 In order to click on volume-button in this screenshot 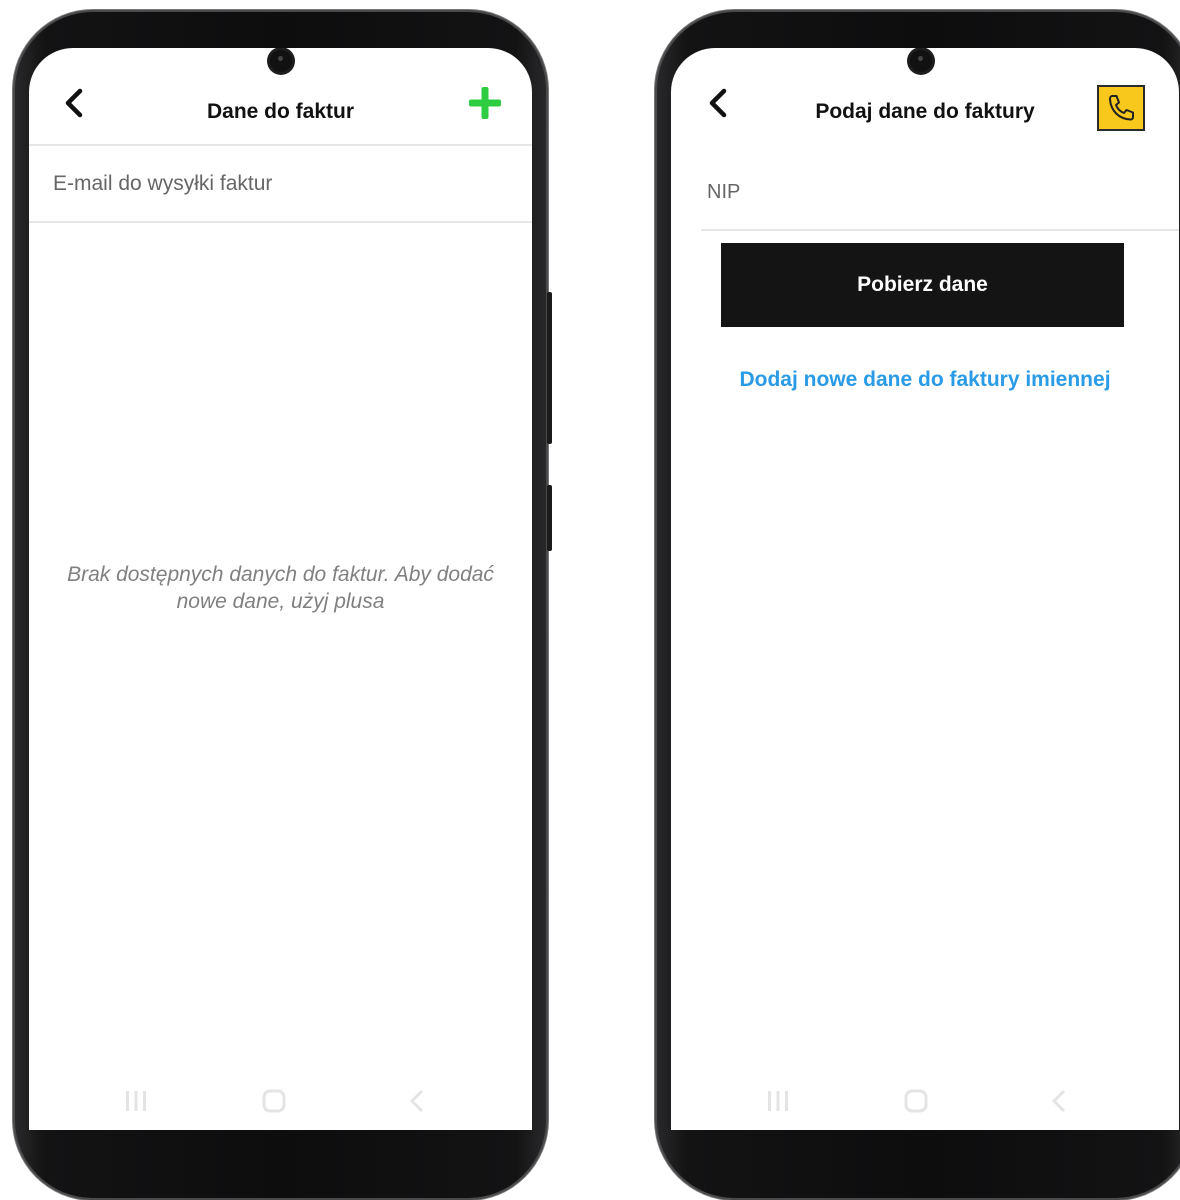, I will do `click(549, 368)`.